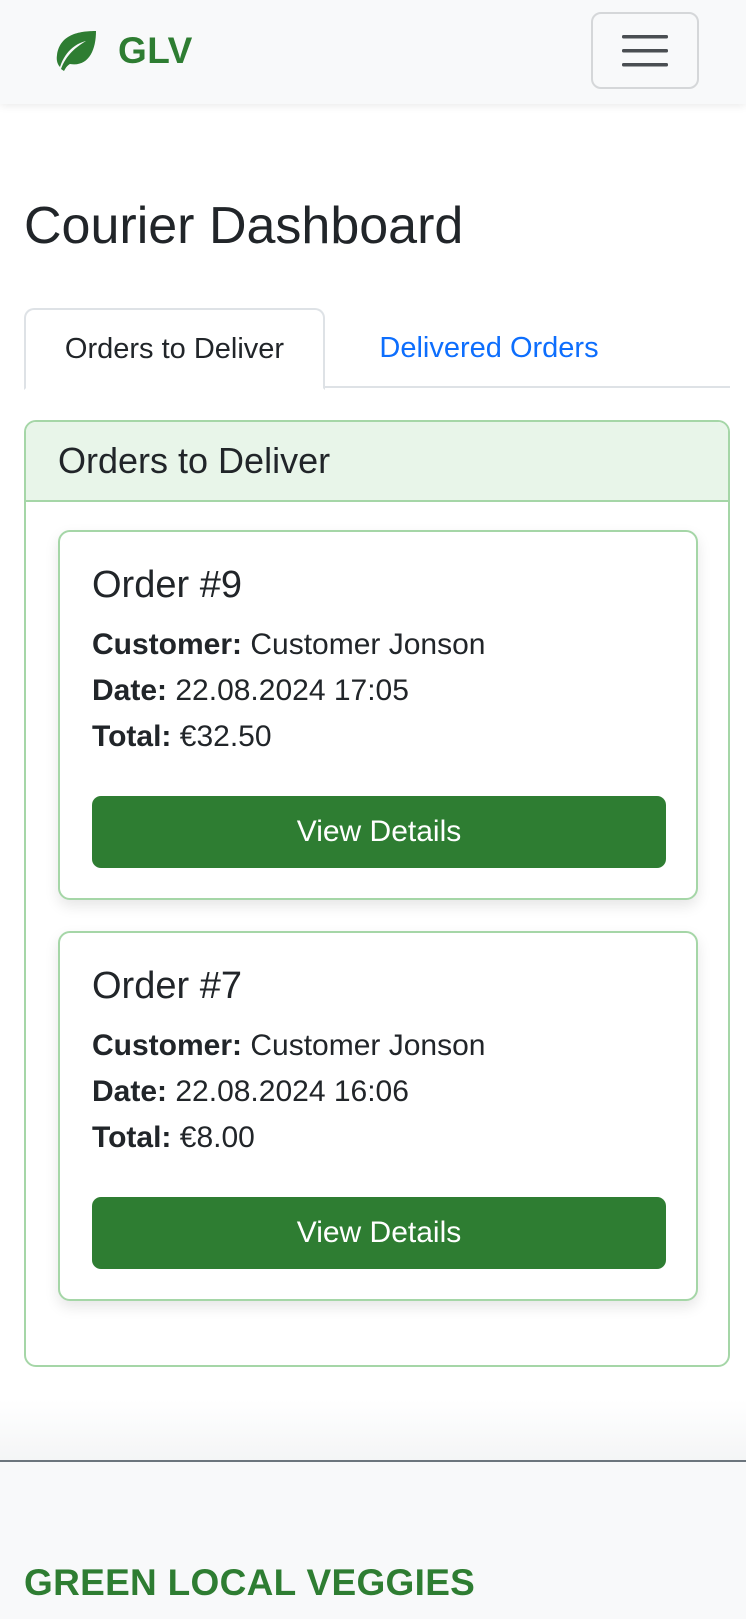  I want to click on navbar-toggle-button, so click(645, 50).